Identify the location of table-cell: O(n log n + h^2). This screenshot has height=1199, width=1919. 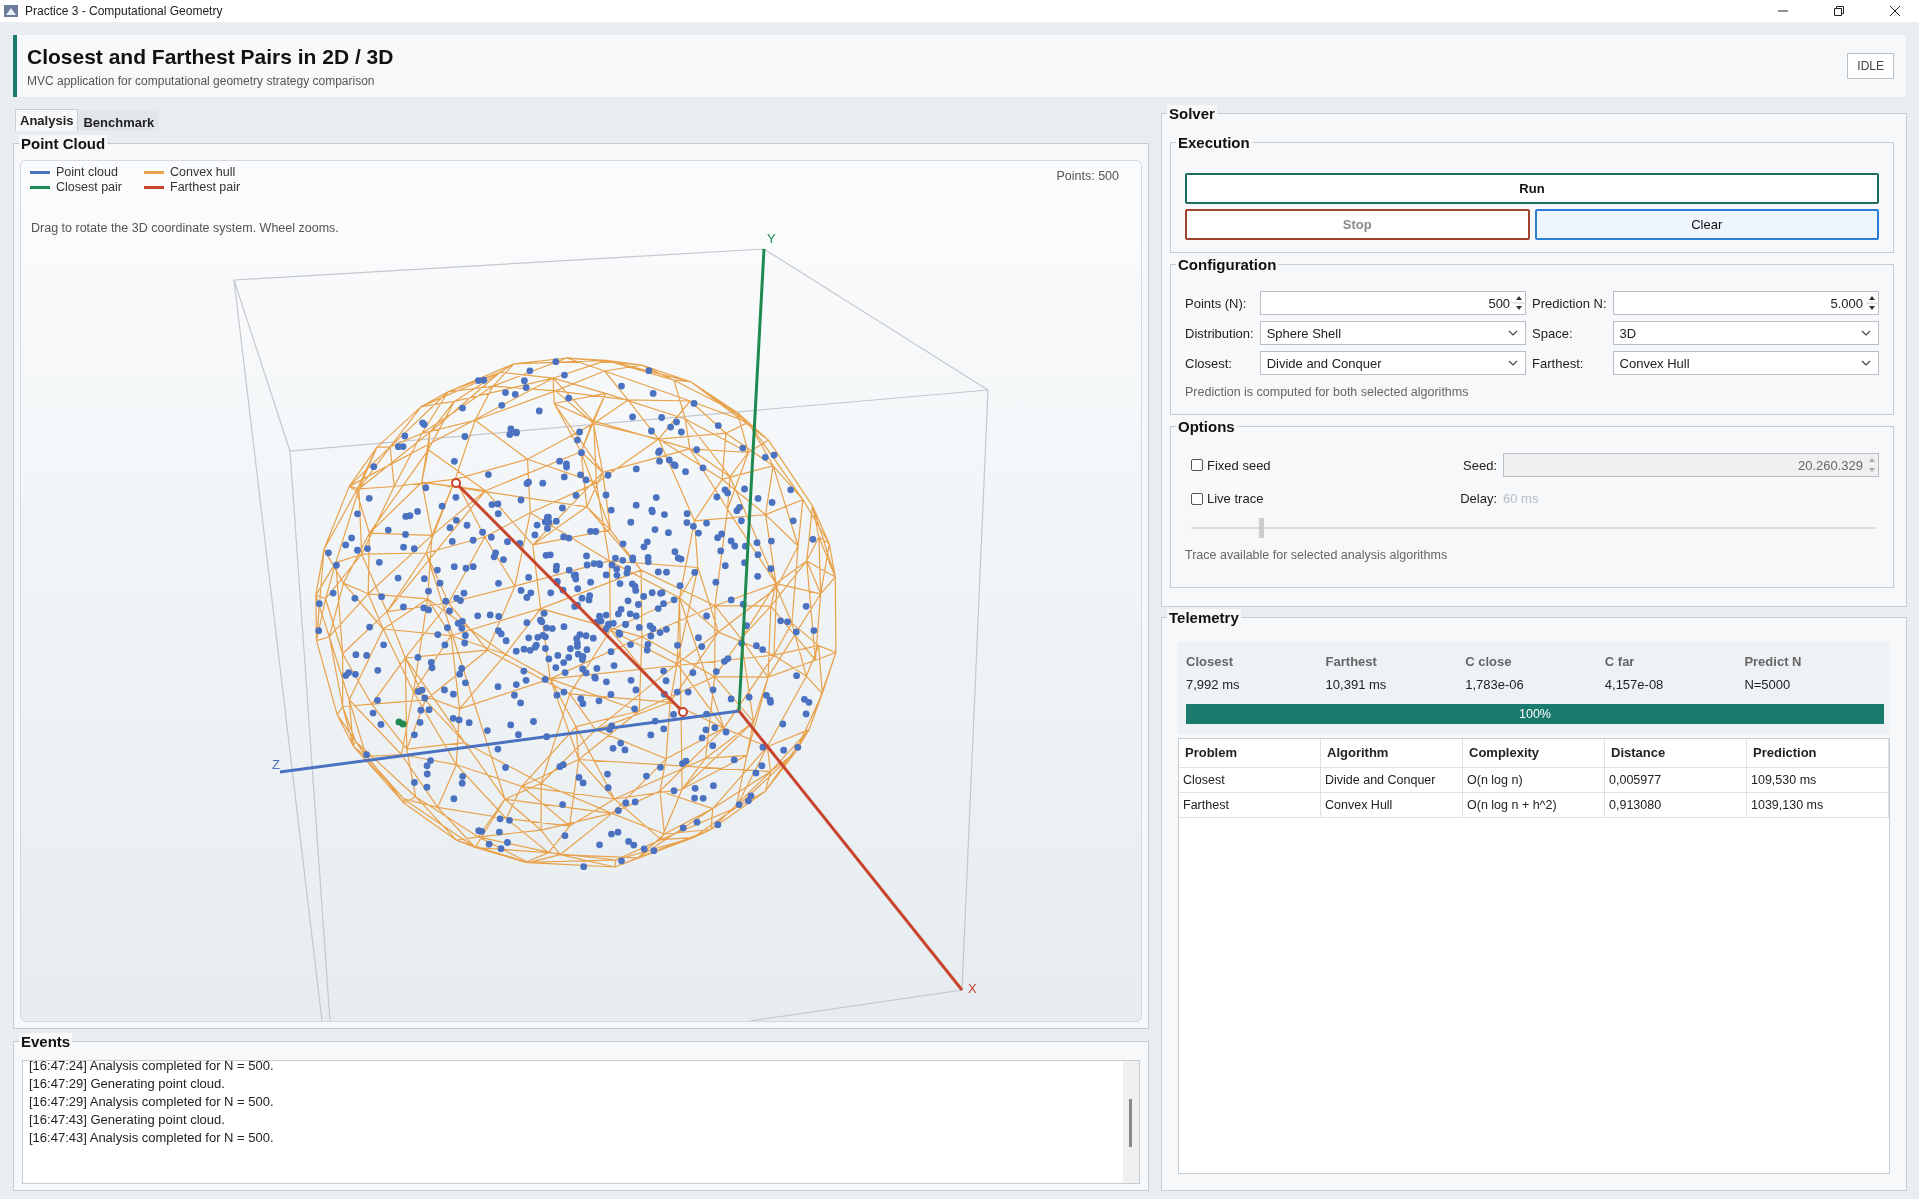
(1534, 805).